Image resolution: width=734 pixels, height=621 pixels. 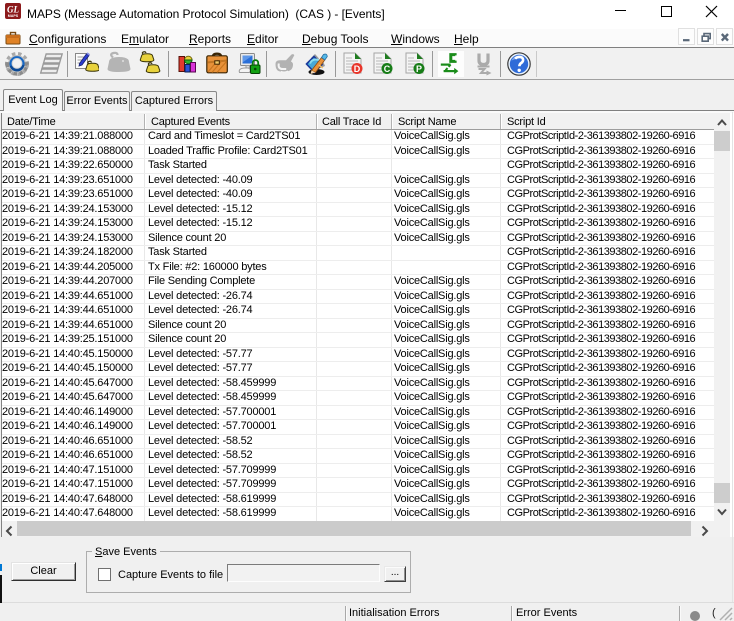 What do you see at coordinates (419, 69) in the screenshot?
I see `svg-text: P` at bounding box center [419, 69].